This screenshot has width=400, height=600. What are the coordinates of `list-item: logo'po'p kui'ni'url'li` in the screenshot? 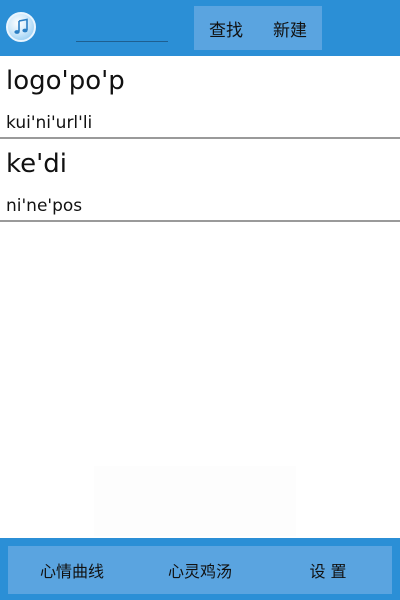 It's located at (200, 97).